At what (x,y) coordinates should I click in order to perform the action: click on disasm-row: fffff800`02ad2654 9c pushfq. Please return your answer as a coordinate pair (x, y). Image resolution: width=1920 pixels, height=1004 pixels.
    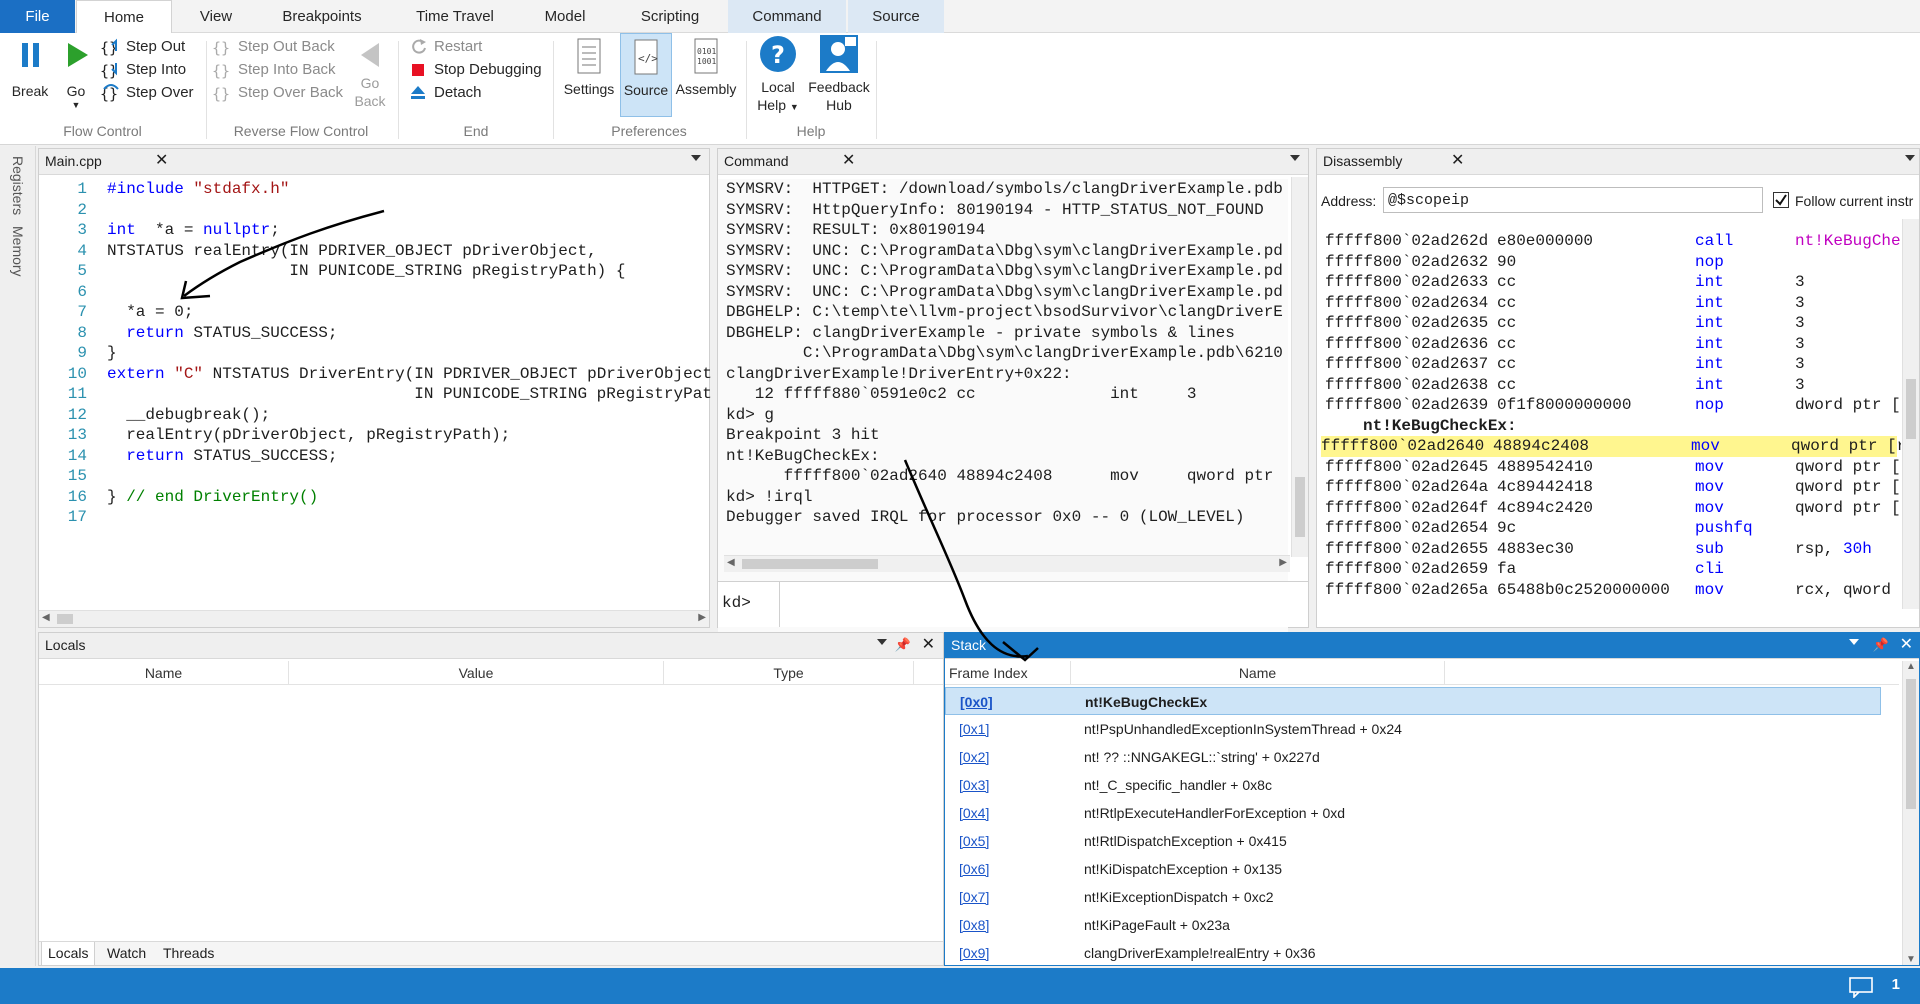
    Looking at the image, I should click on (1613, 528).